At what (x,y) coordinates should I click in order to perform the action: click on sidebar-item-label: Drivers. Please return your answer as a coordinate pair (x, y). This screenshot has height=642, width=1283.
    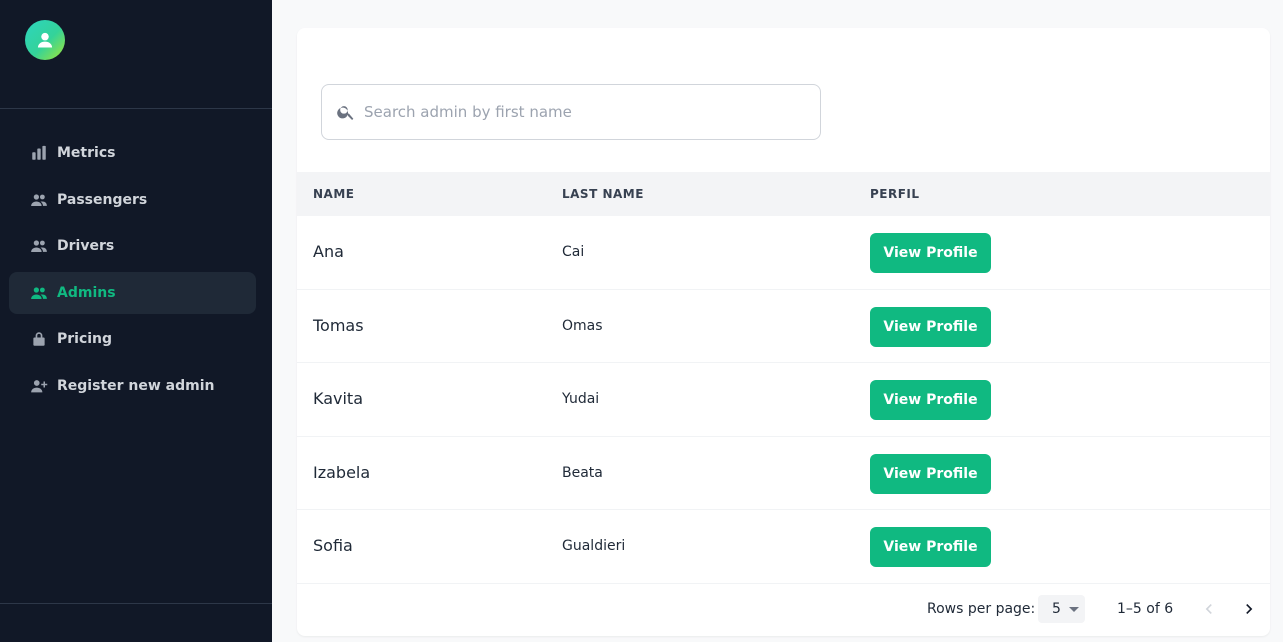
    Looking at the image, I should click on (86, 246).